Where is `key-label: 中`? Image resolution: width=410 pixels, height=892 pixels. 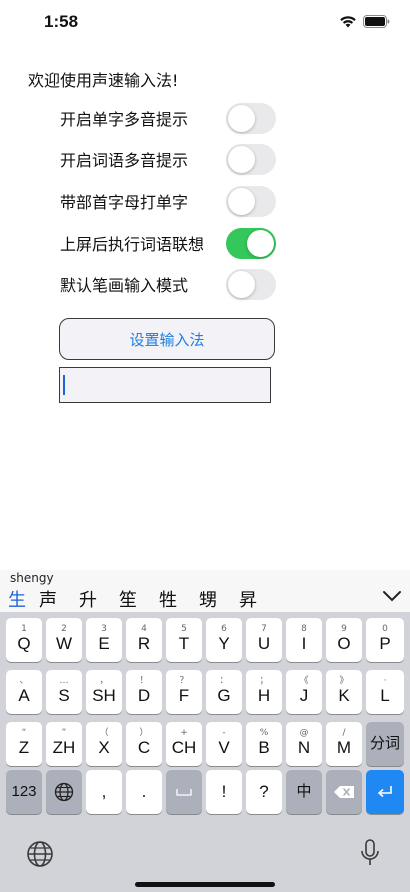
key-label: 中 is located at coordinates (304, 791).